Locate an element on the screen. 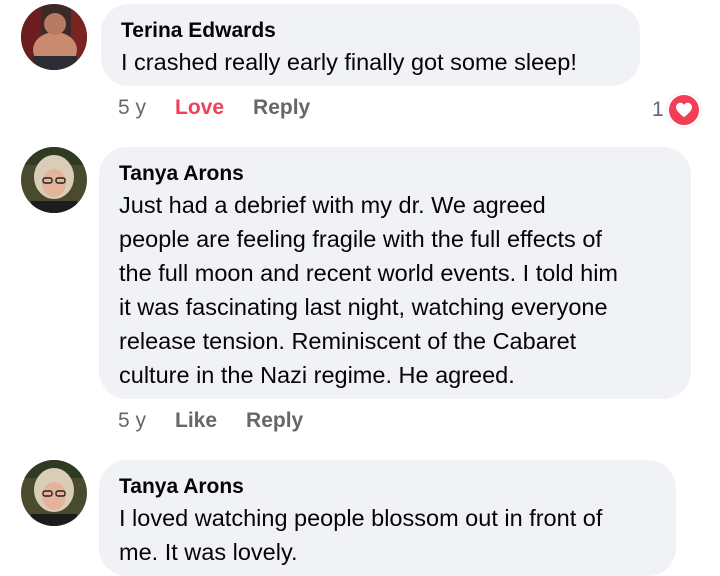  heart-icon is located at coordinates (683, 110).